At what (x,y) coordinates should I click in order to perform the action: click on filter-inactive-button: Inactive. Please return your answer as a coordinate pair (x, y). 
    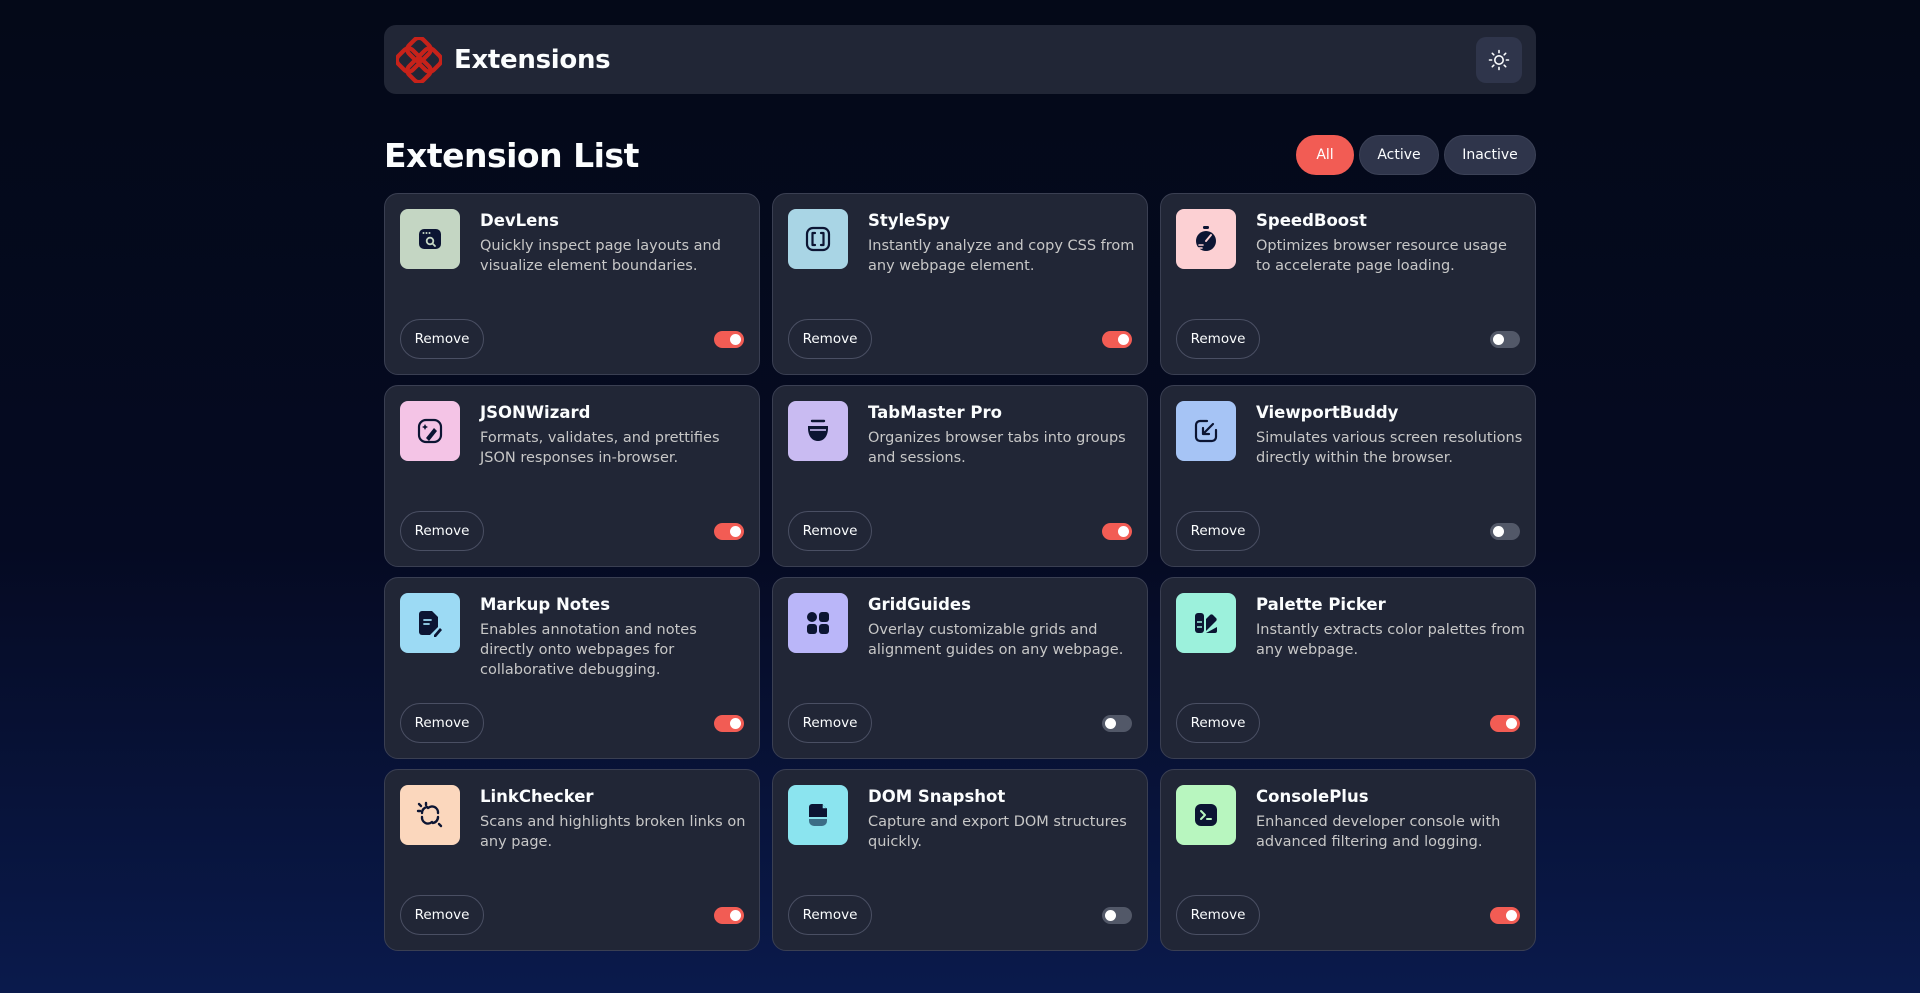
    Looking at the image, I should click on (1490, 155).